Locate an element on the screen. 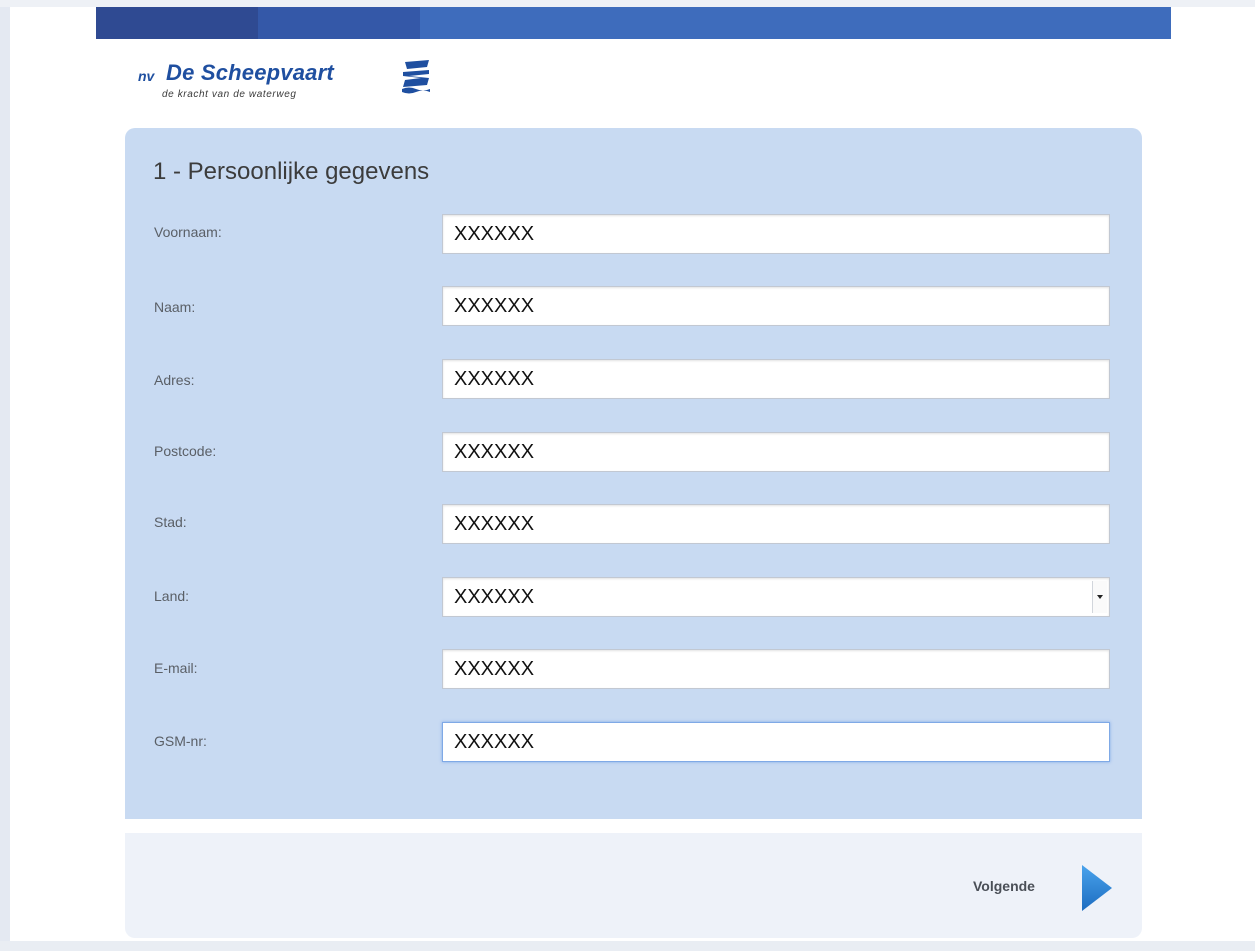 The width and height of the screenshot is (1255, 951). address-field: XXXXXX is located at coordinates (776, 379).